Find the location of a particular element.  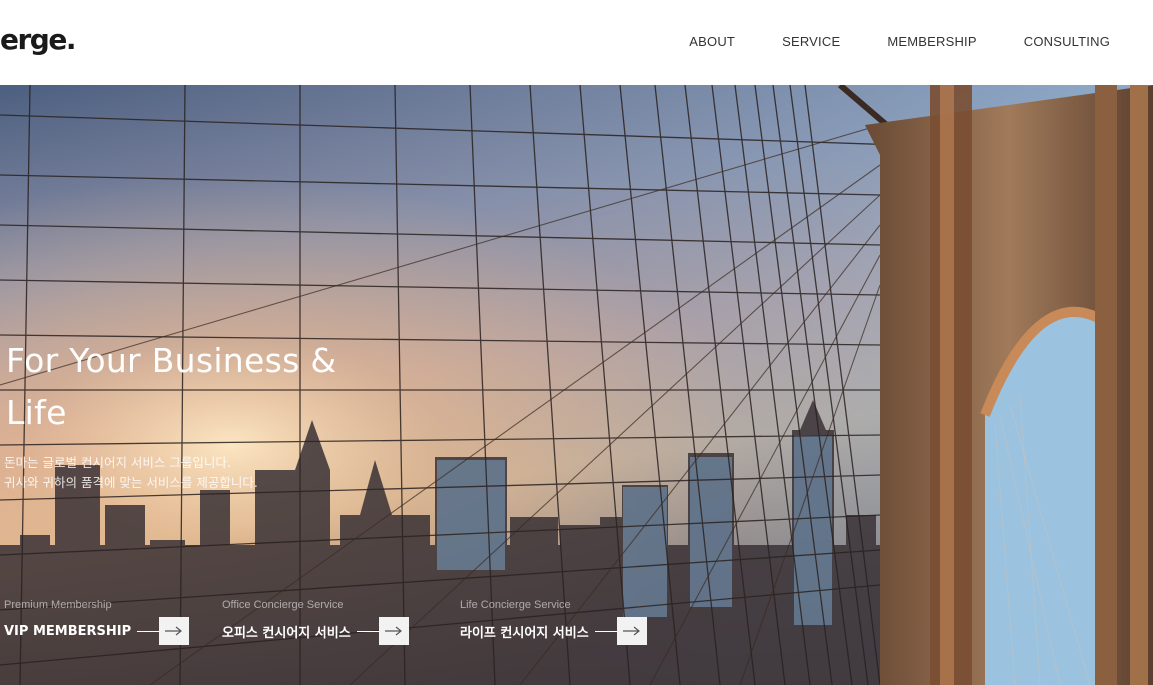

office-concierge-link: Office Concierge Service 오피스 컨시어지 서비스 is located at coordinates (315, 622).